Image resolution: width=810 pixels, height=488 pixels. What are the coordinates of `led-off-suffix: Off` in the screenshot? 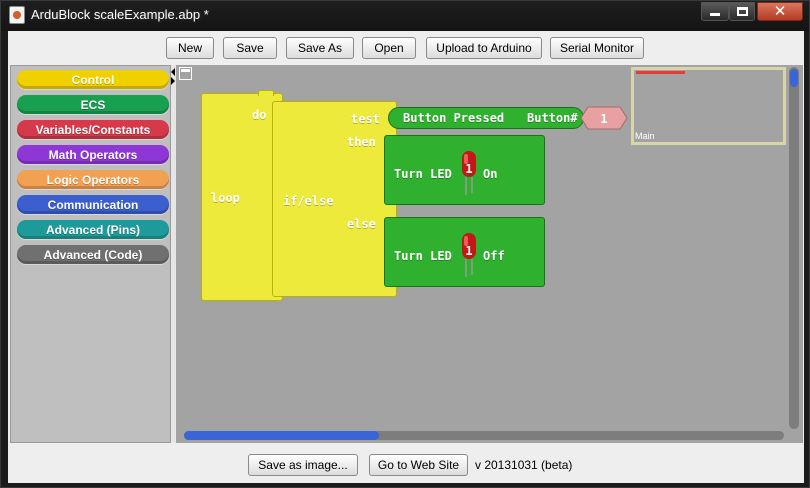 It's located at (494, 256).